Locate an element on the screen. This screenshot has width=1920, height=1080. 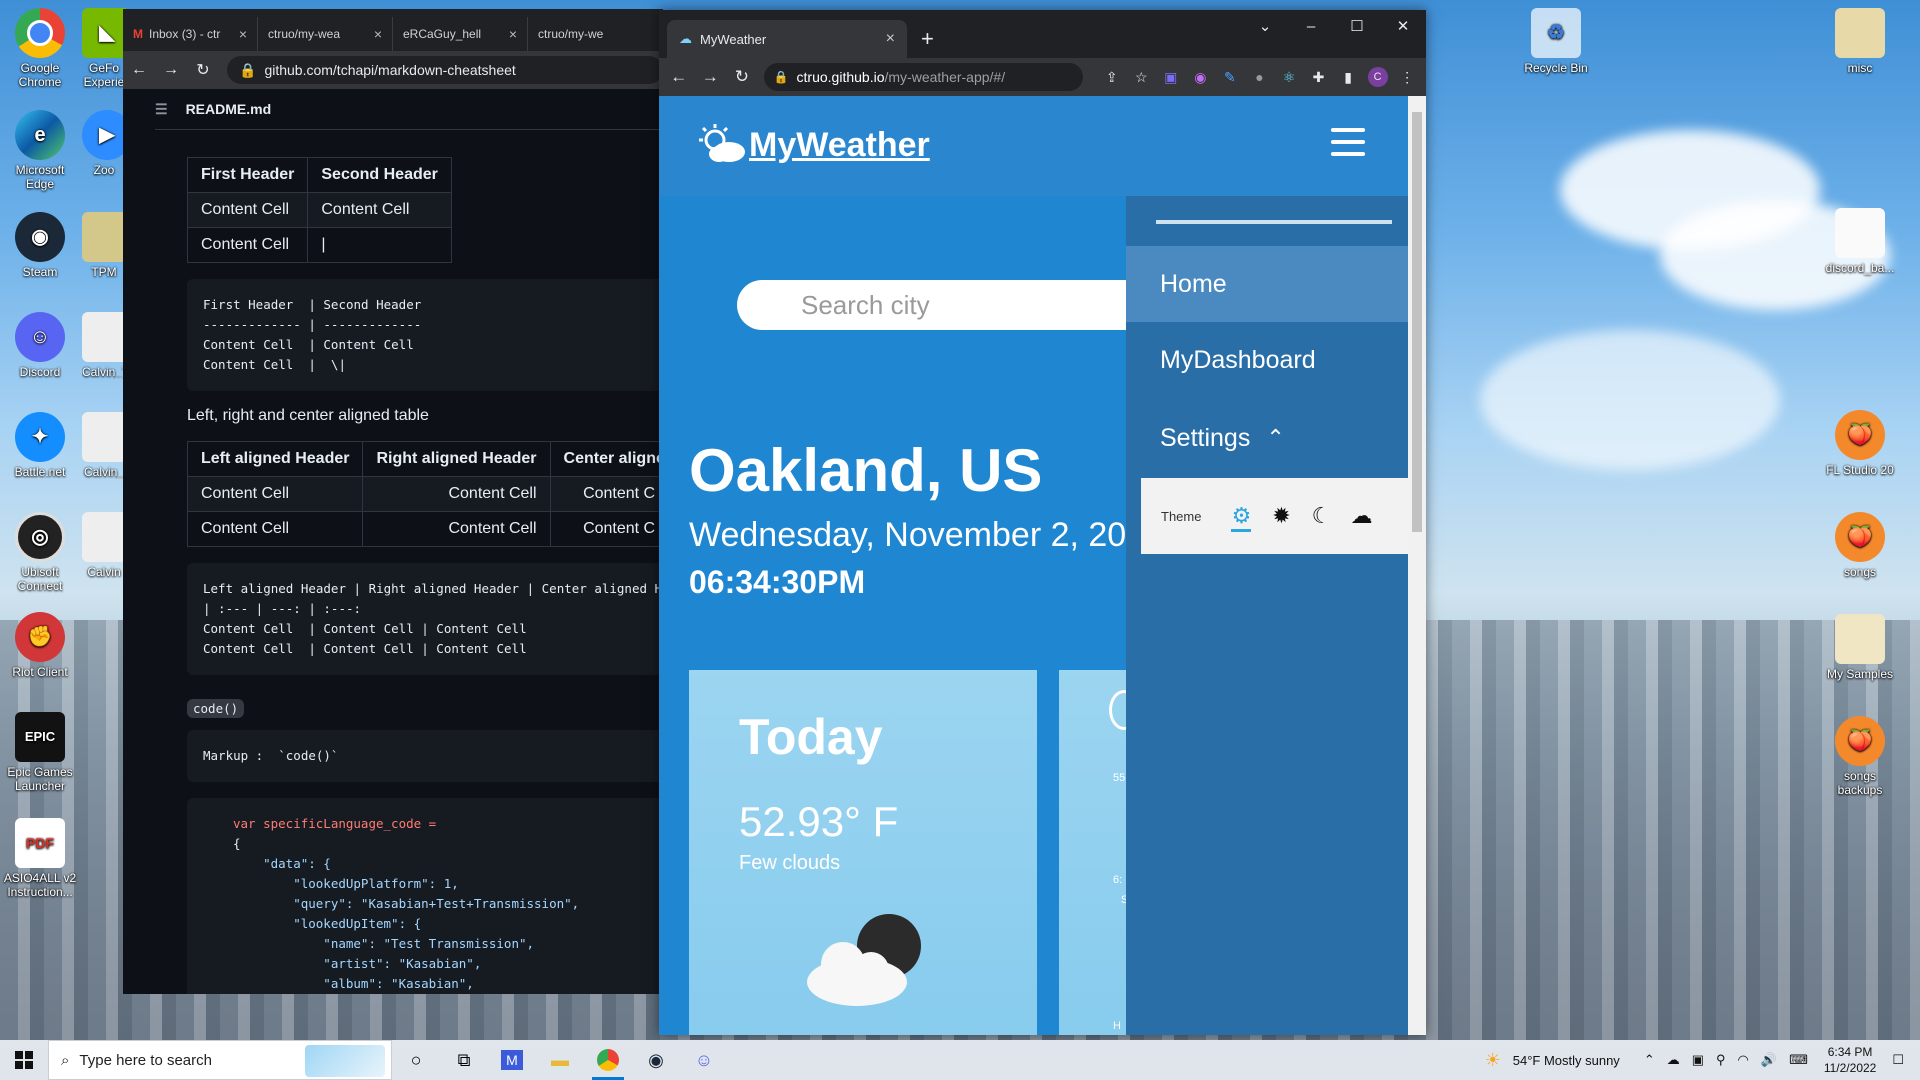
extension-icon: ● is located at coordinates (1260, 77).